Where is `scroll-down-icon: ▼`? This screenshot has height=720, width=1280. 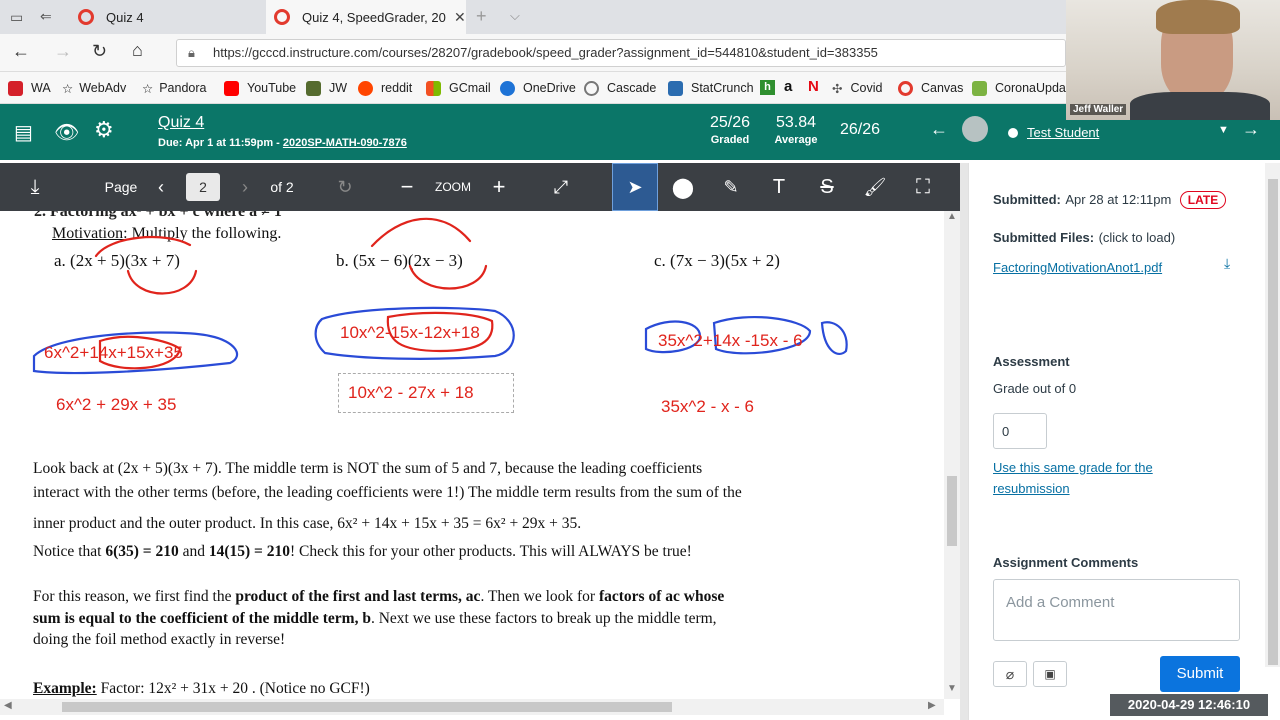 scroll-down-icon: ▼ is located at coordinates (952, 688).